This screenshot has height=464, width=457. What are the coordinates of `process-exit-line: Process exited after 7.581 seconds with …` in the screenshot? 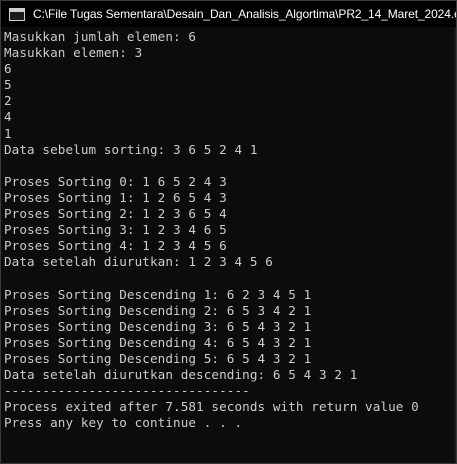 It's located at (211, 407).